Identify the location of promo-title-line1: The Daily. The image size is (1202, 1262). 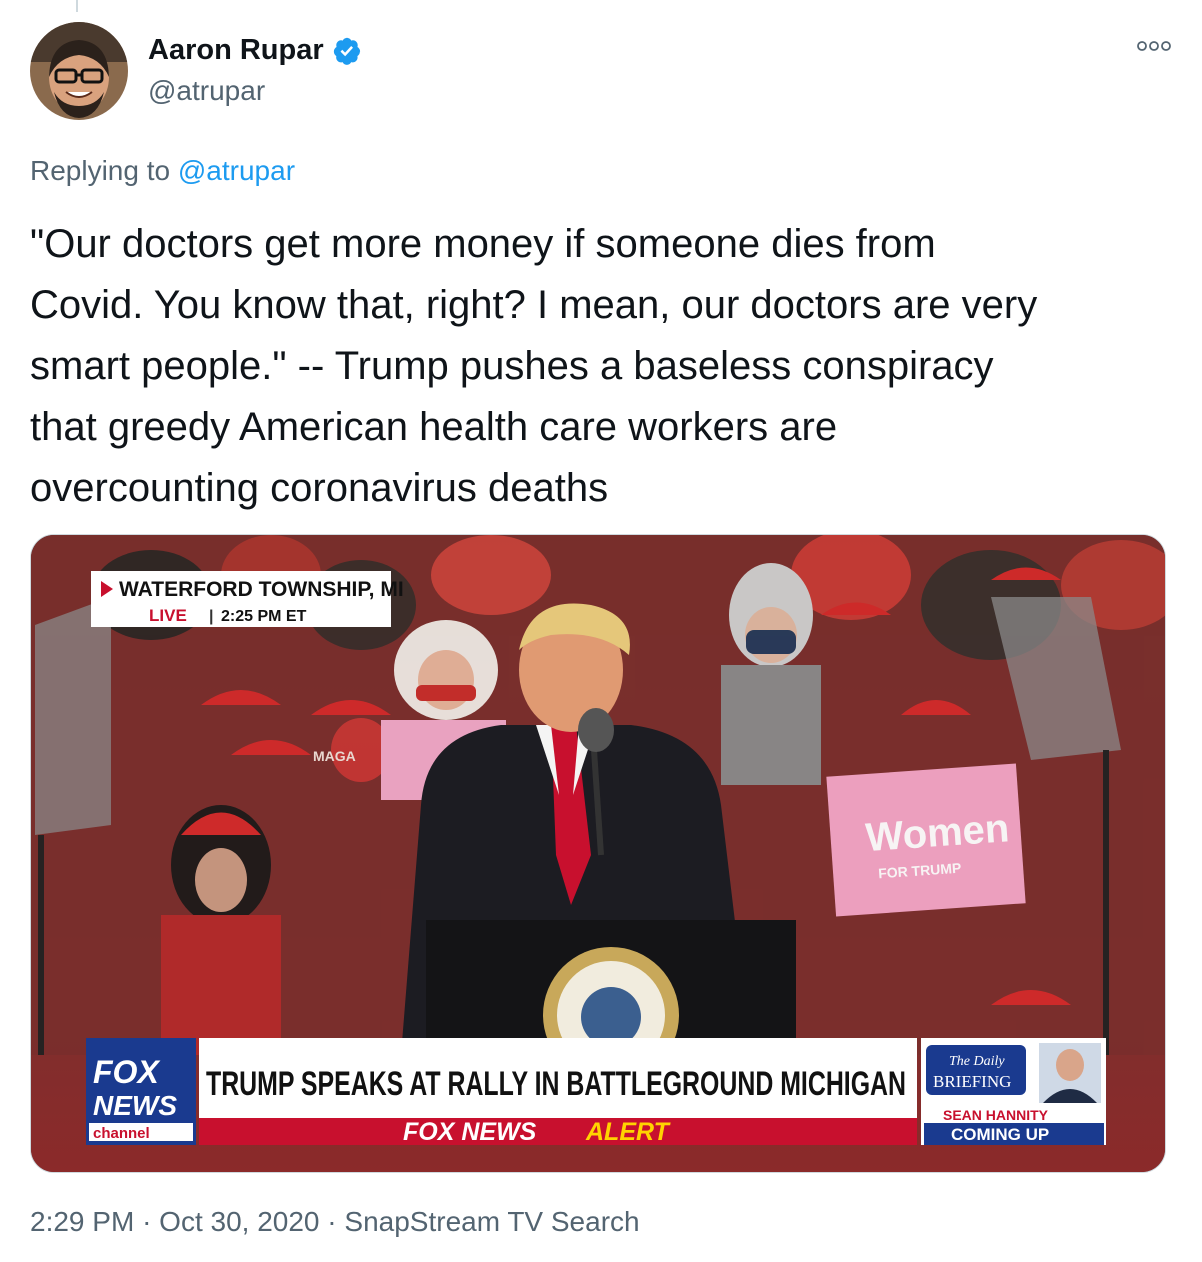
(977, 1061).